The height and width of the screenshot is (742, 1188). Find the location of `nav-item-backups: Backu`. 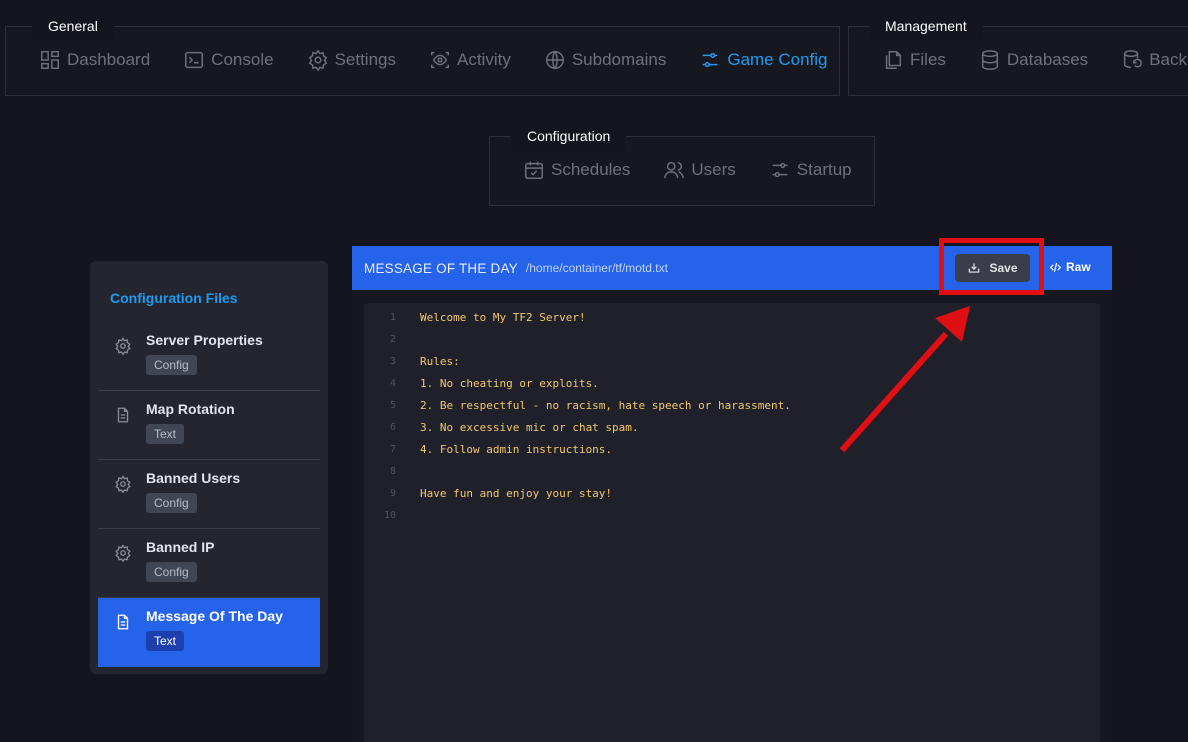

nav-item-backups: Backu is located at coordinates (1154, 60).